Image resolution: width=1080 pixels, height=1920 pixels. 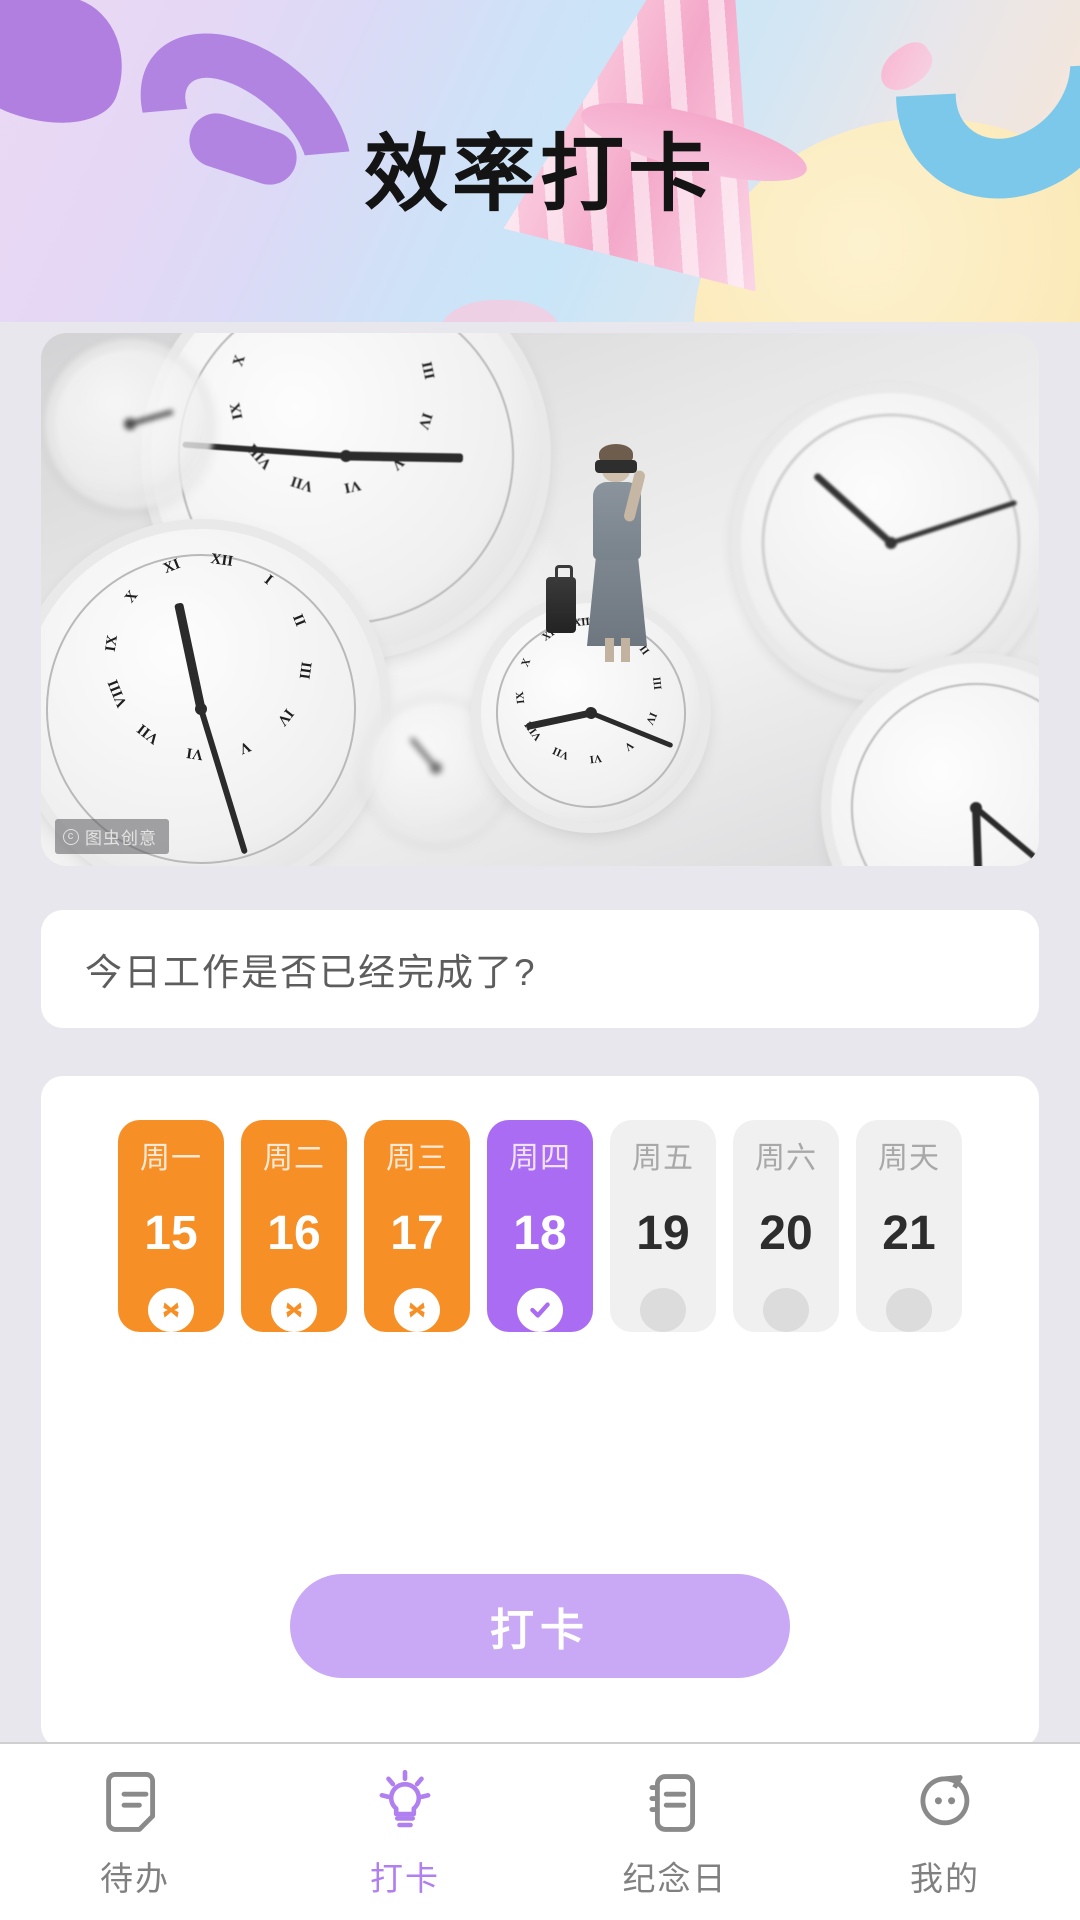 I want to click on lightbulb-icon, so click(x=405, y=1799).